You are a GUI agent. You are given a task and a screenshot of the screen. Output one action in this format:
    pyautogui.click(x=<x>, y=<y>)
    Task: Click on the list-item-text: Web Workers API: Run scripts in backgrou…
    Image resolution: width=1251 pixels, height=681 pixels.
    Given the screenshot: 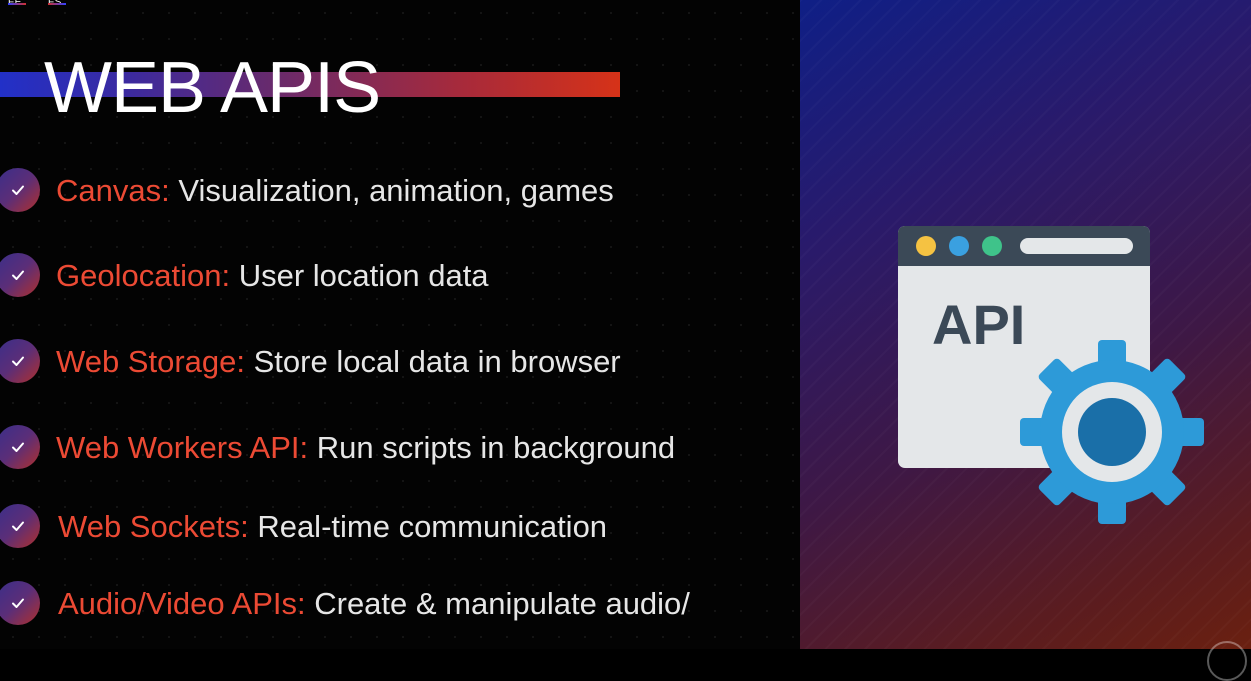 What is the action you would take?
    pyautogui.click(x=365, y=448)
    